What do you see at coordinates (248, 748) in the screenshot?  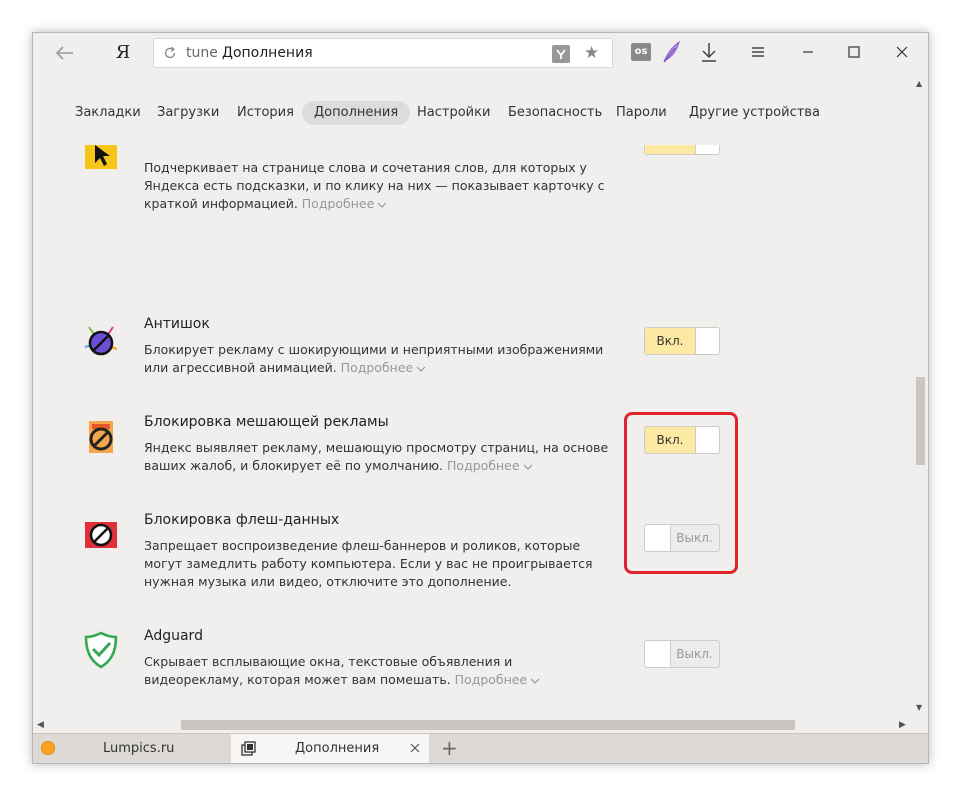 I see `addons-tab-icon` at bounding box center [248, 748].